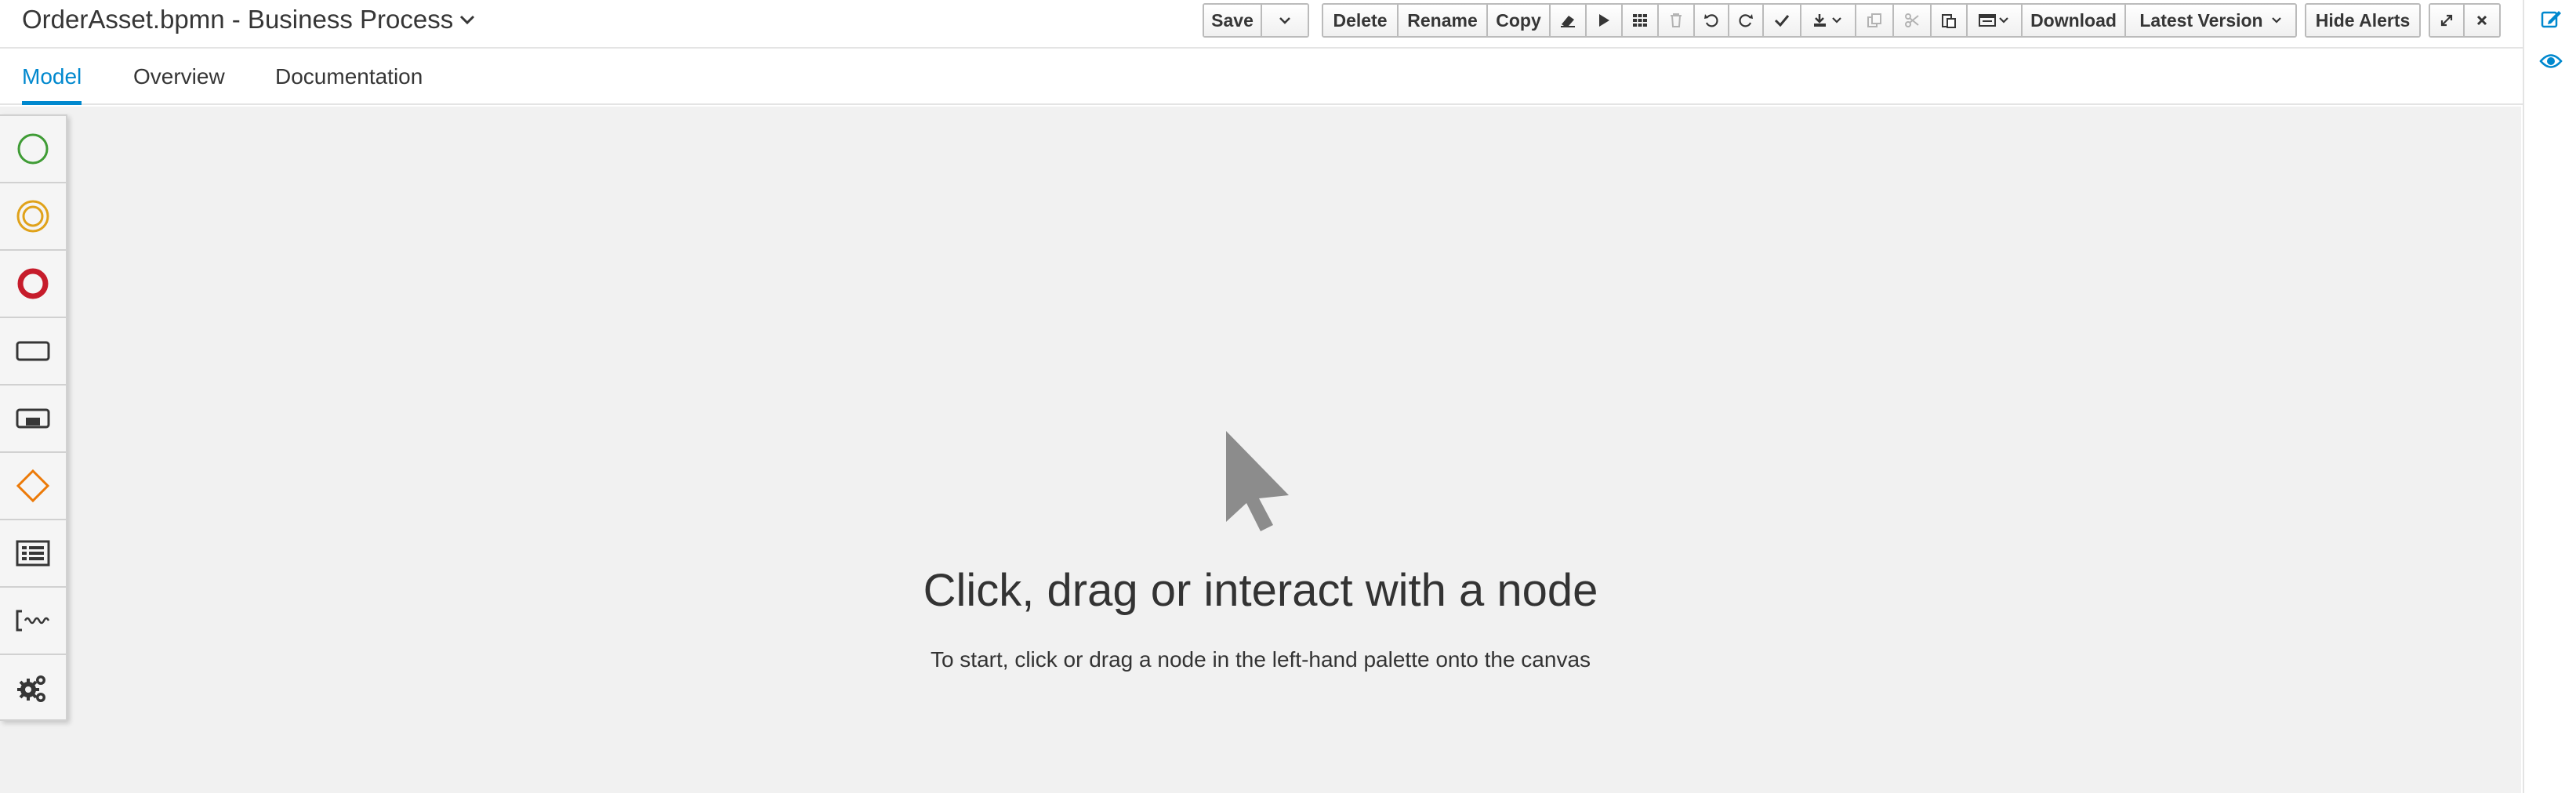 Image resolution: width=2576 pixels, height=793 pixels. What do you see at coordinates (2482, 20) in the screenshot?
I see `close-icon` at bounding box center [2482, 20].